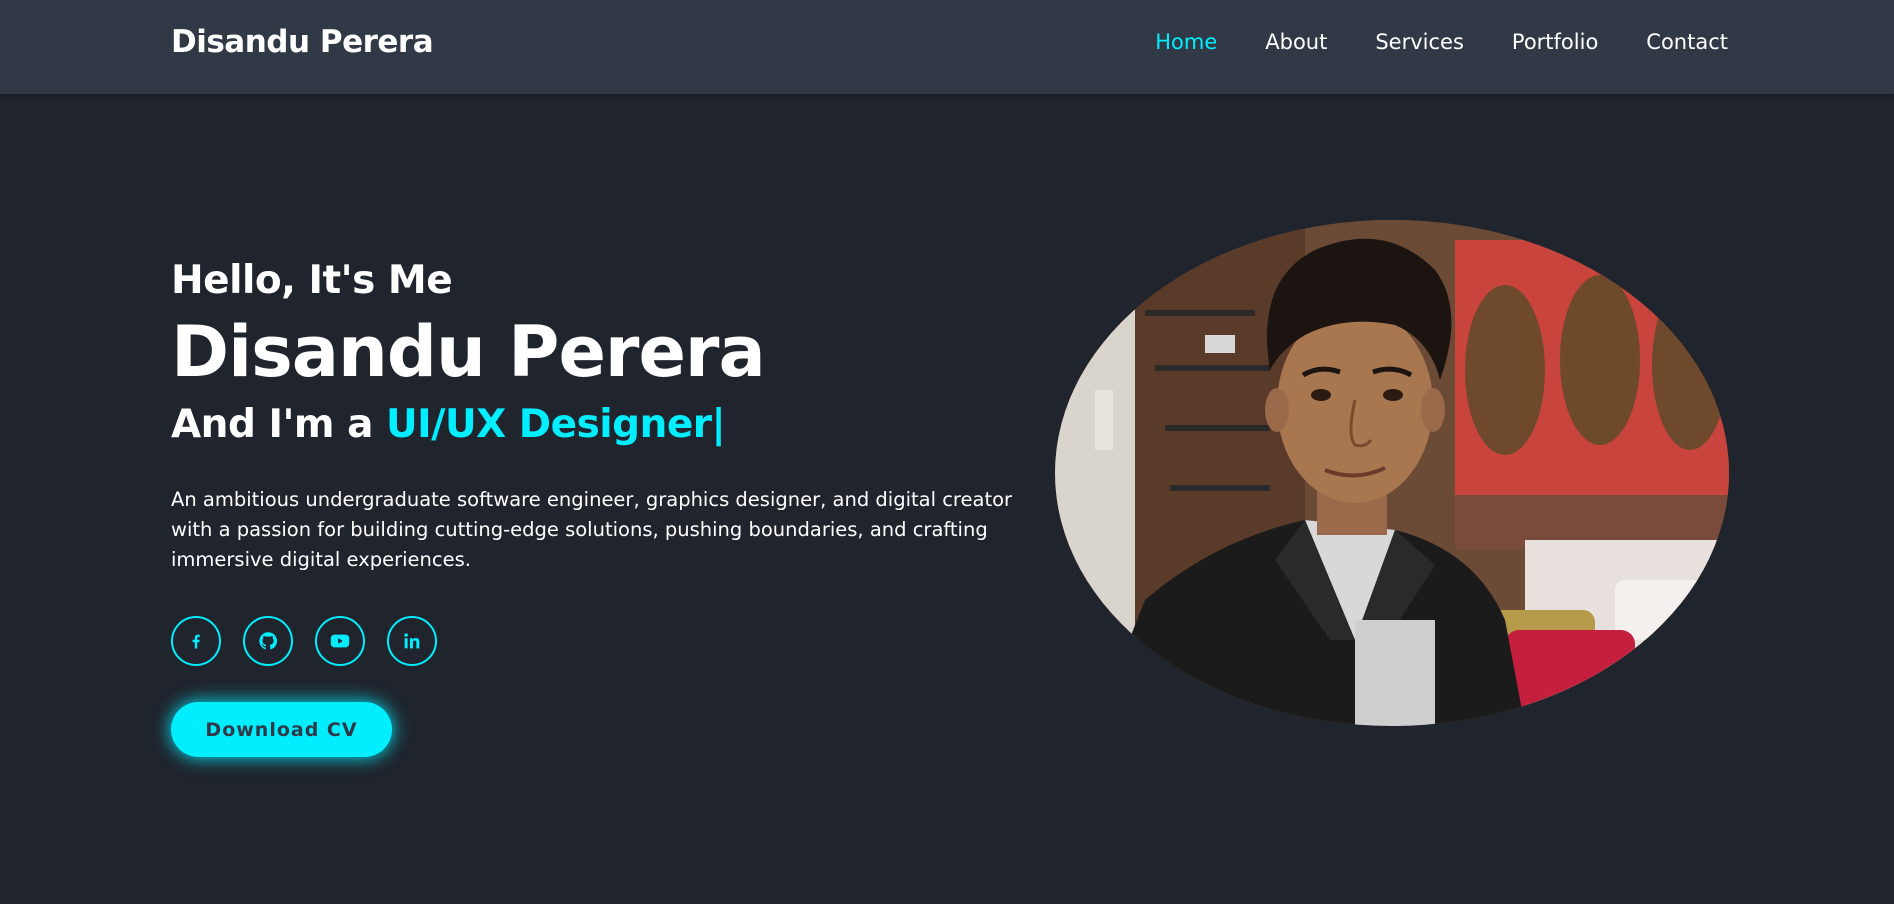  Describe the element at coordinates (549, 424) in the screenshot. I see `role-highlight: UI/UX Designer` at that location.